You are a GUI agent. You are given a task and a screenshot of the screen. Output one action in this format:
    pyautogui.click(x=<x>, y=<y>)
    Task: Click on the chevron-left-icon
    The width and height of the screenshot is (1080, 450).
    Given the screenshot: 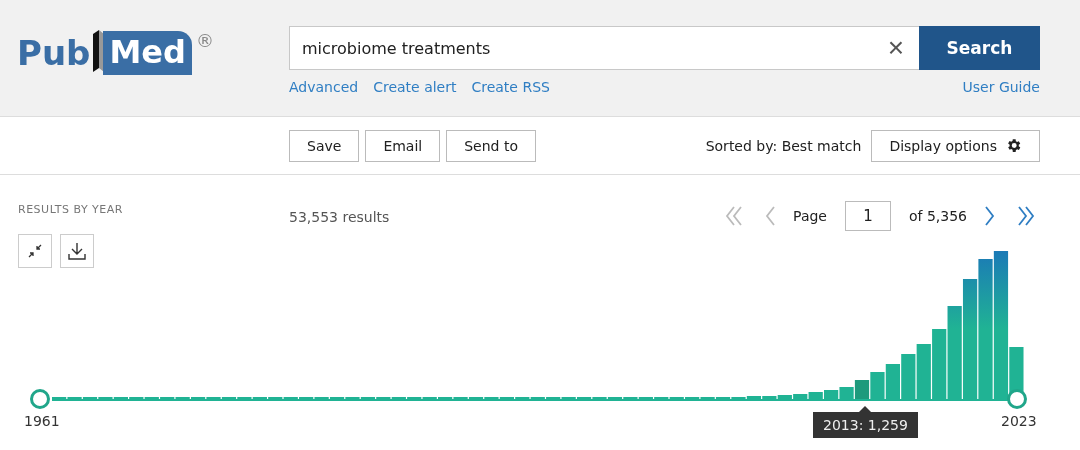 What is the action you would take?
    pyautogui.click(x=771, y=216)
    